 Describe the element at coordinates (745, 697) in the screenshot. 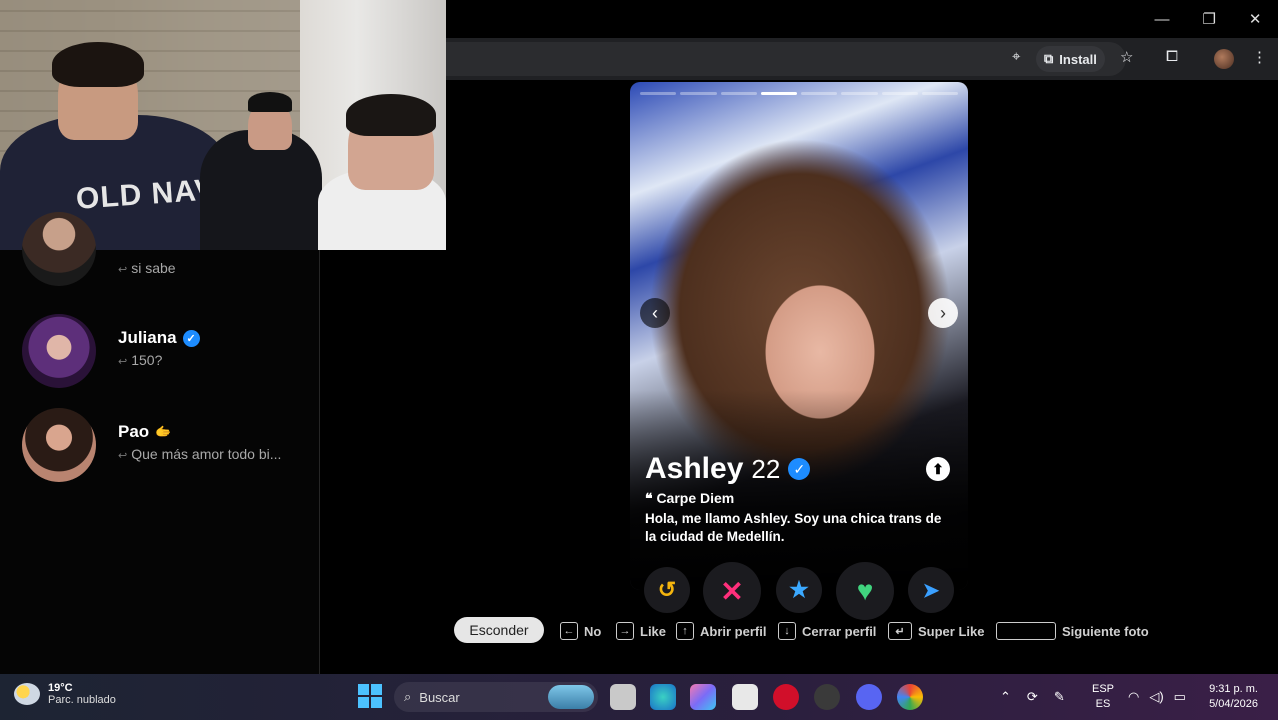

I see `store-icon` at that location.